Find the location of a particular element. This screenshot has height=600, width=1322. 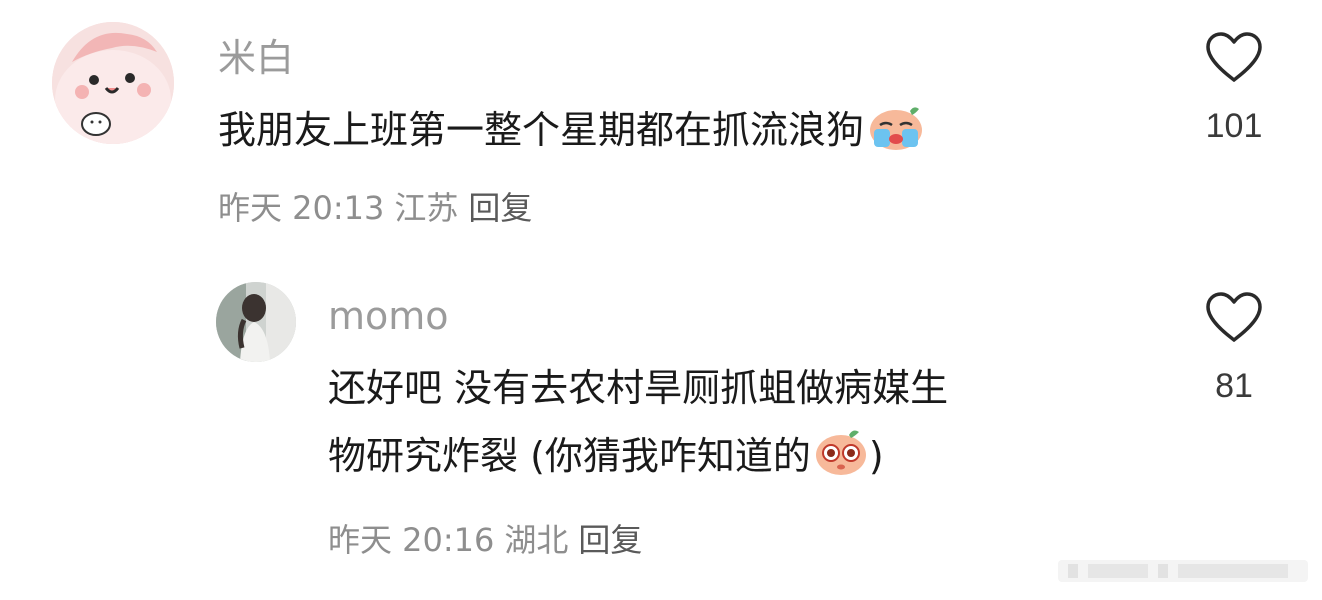

like-count: 81 is located at coordinates (1234, 386).